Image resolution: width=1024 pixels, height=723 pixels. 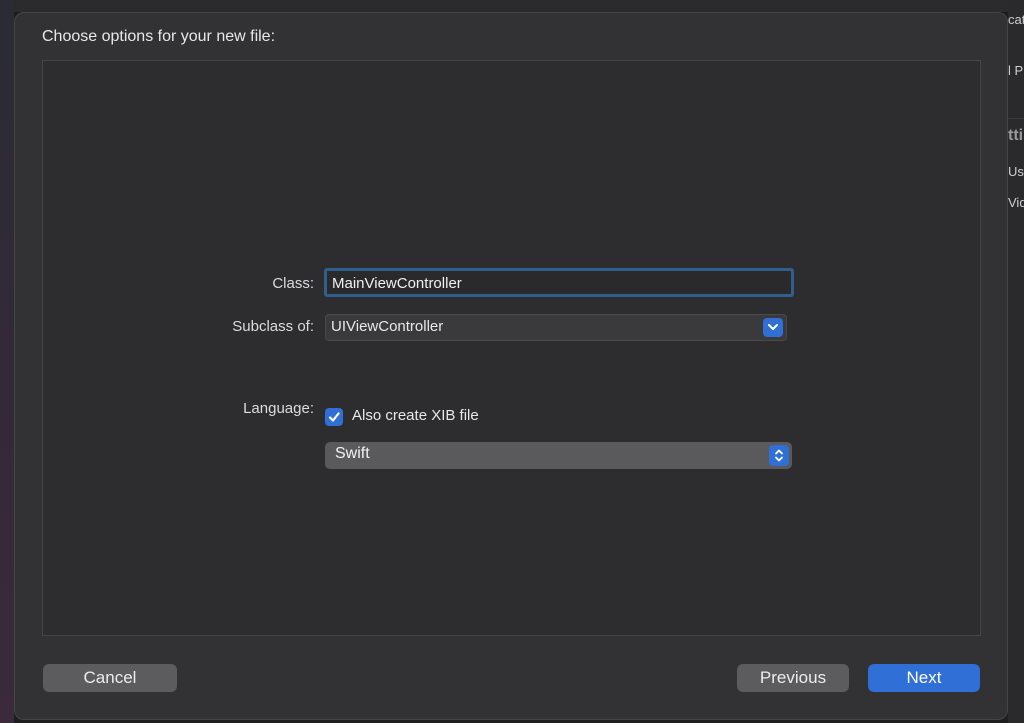 What do you see at coordinates (558, 455) in the screenshot?
I see `language-popup: Swift` at bounding box center [558, 455].